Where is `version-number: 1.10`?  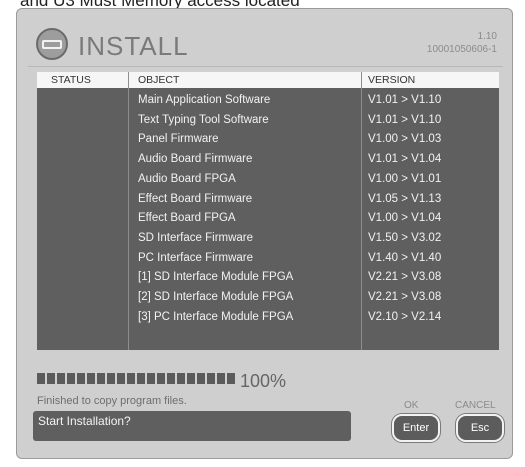 version-number: 1.10 is located at coordinates (487, 36).